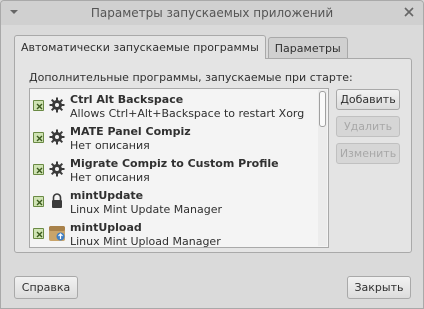 Image resolution: width=424 pixels, height=309 pixels. Describe the element at coordinates (379, 287) in the screenshot. I see `close-button: Закрыть` at that location.